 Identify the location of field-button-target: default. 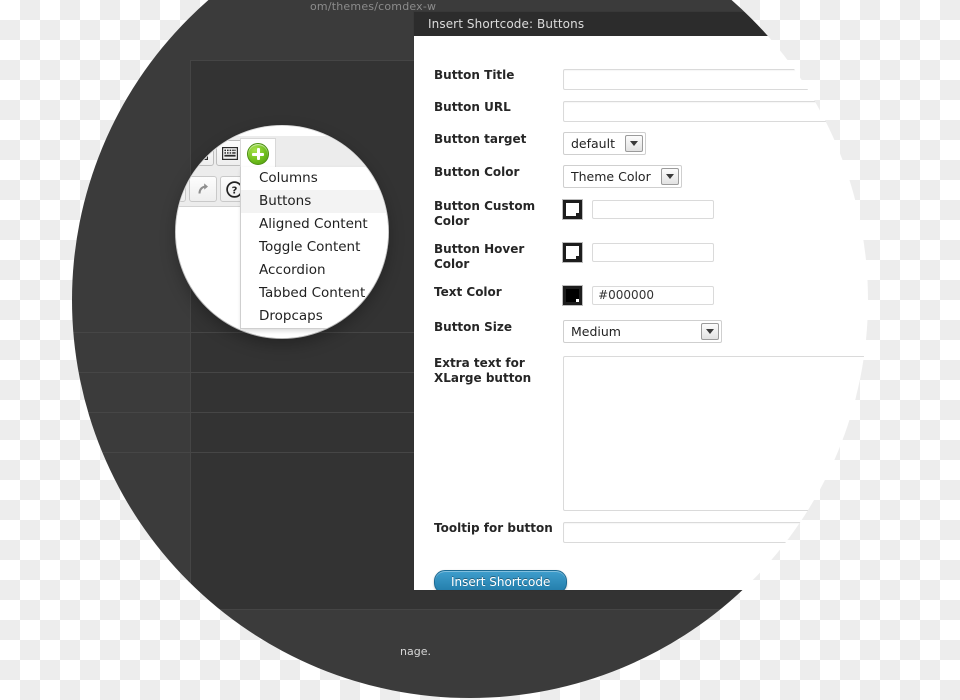
(604, 143).